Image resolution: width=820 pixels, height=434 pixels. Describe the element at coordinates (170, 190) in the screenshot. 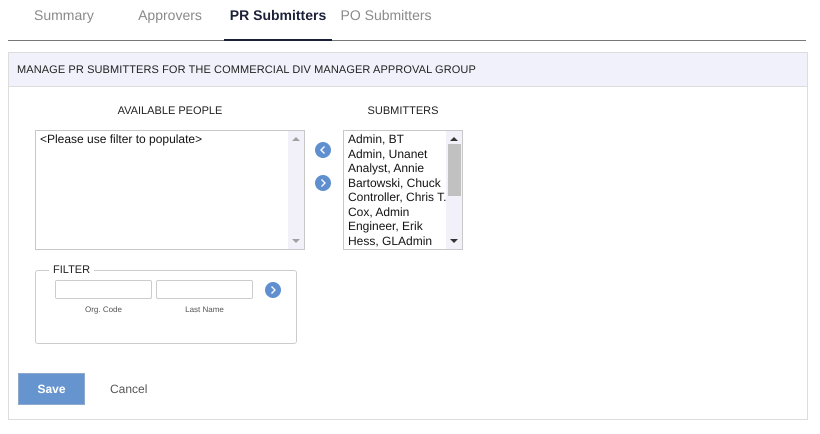

I see `list-box: <Please use filter to populate>` at that location.